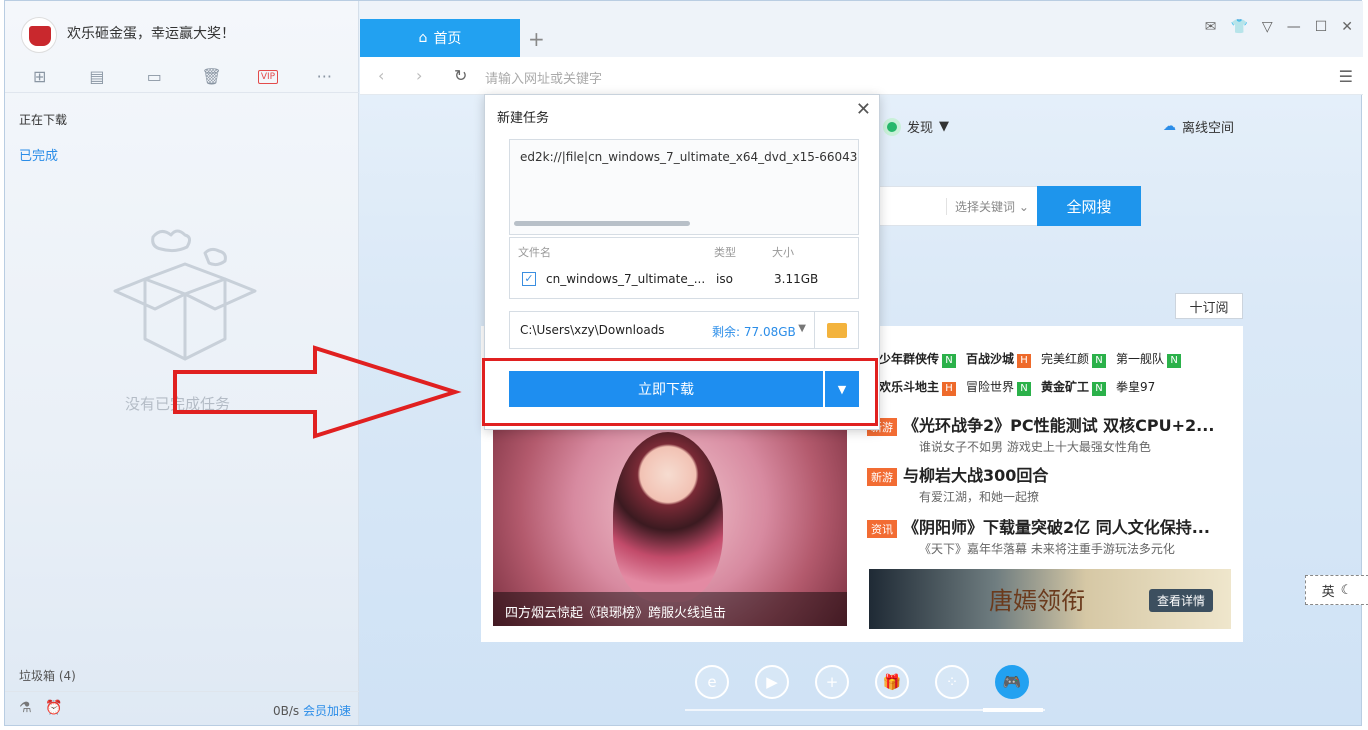 This screenshot has height=730, width=1368. What do you see at coordinates (987, 206) in the screenshot?
I see `keyword-select: 选择关键词 ⌄` at bounding box center [987, 206].